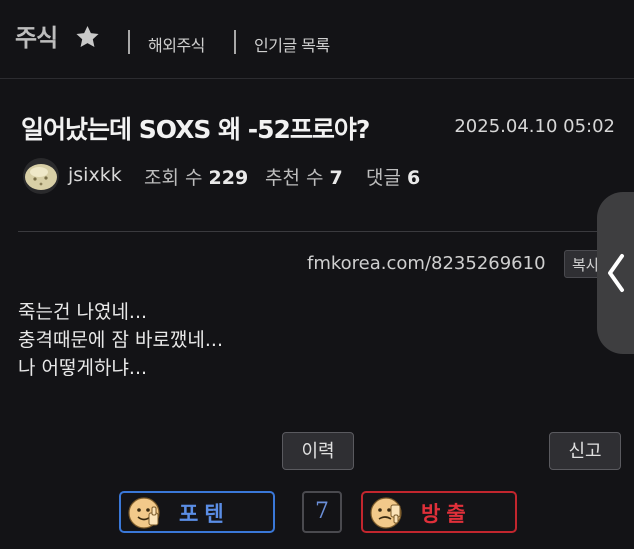 This screenshot has width=634, height=549. What do you see at coordinates (228, 178) in the screenshot?
I see `views-count: 229` at bounding box center [228, 178].